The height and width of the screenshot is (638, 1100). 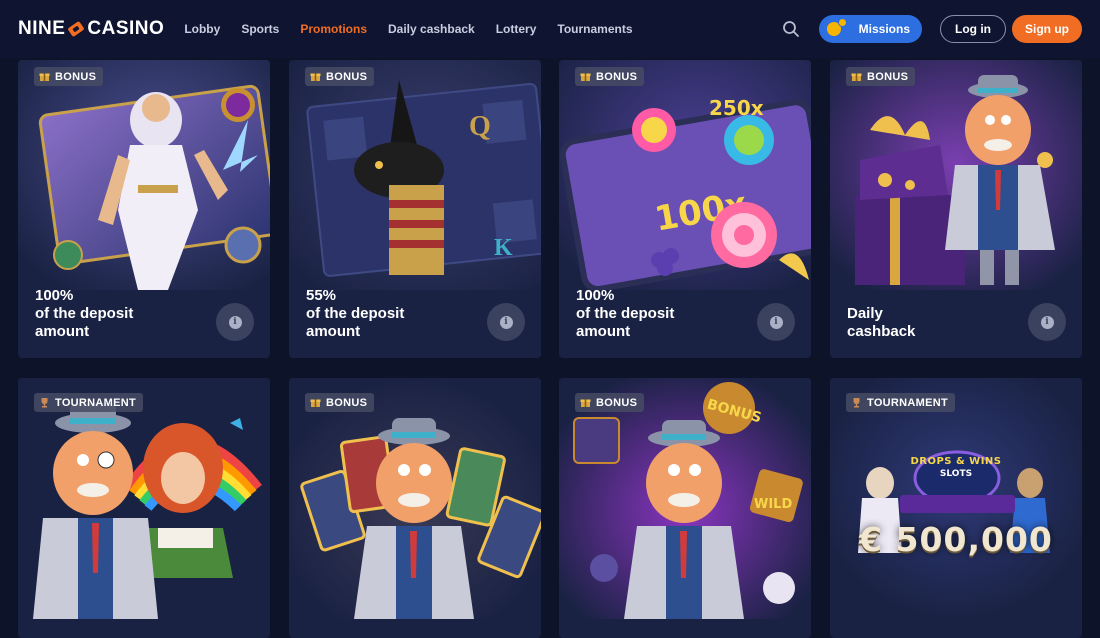 I want to click on zeus-slot-art, so click(x=144, y=175).